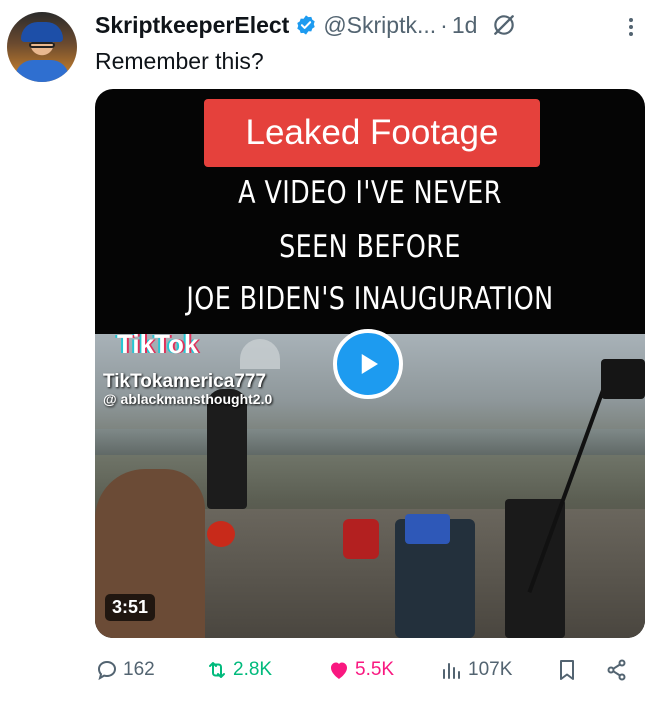 This screenshot has width=665, height=704. I want to click on video-banner: Leaked Footage, so click(372, 133).